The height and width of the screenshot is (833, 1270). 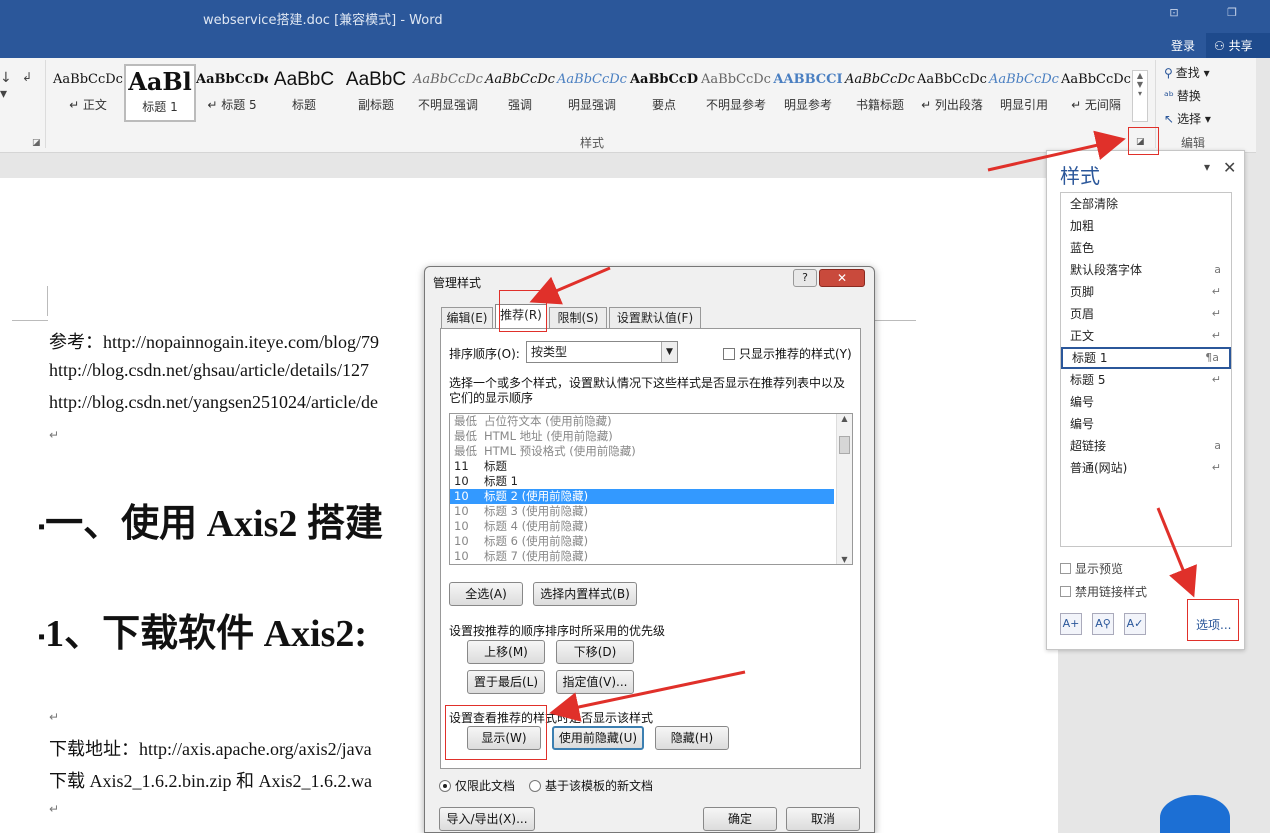 What do you see at coordinates (1024, 93) in the screenshot?
I see `style-gallery-item: AaBbCcDc 明显引用` at bounding box center [1024, 93].